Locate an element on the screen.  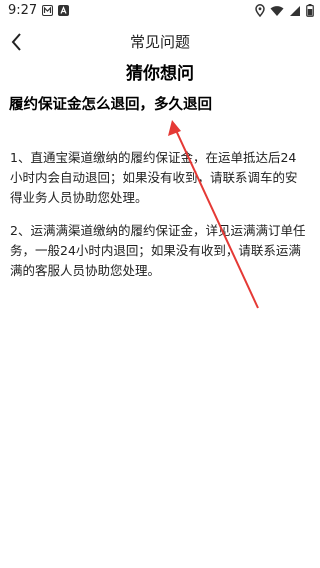
section-heading: 猜你想问 is located at coordinates (160, 74).